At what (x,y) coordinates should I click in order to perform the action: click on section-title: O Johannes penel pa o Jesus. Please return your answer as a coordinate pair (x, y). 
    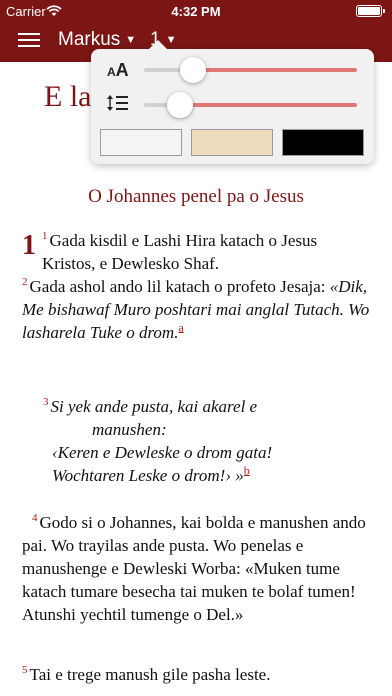
    Looking at the image, I should click on (196, 196).